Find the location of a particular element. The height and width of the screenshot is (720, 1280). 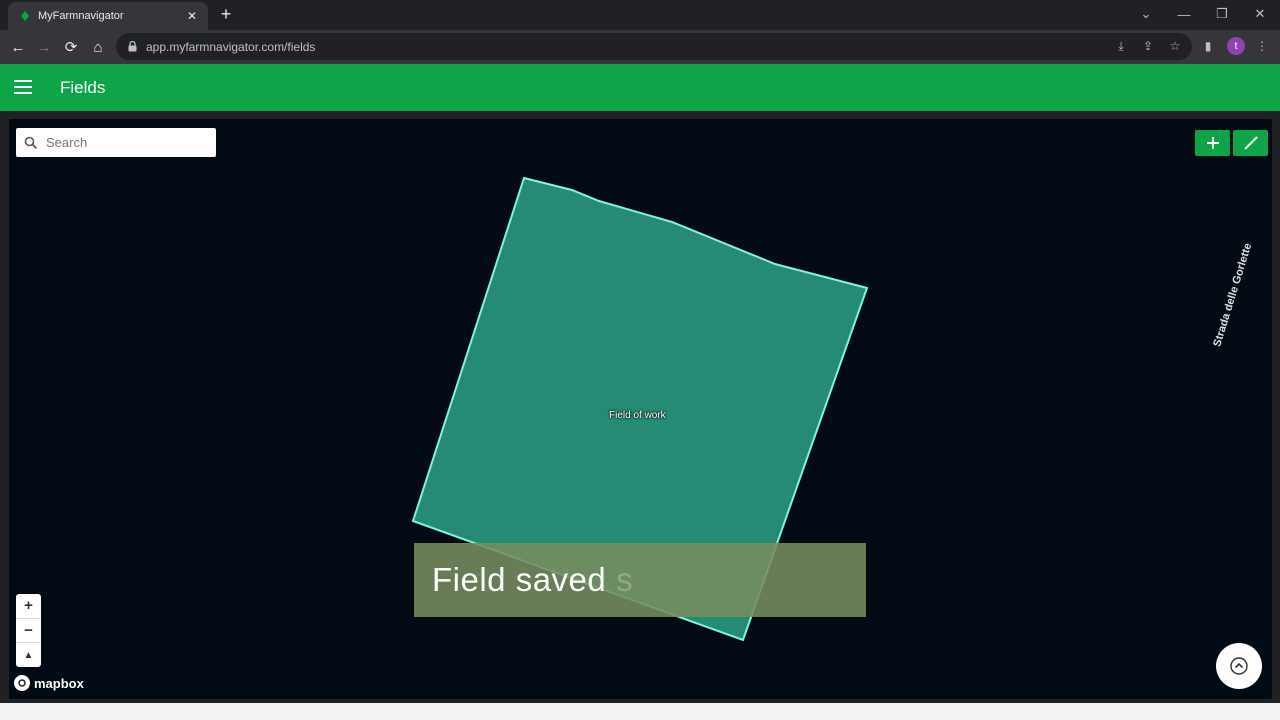

search-icon is located at coordinates (31, 143).